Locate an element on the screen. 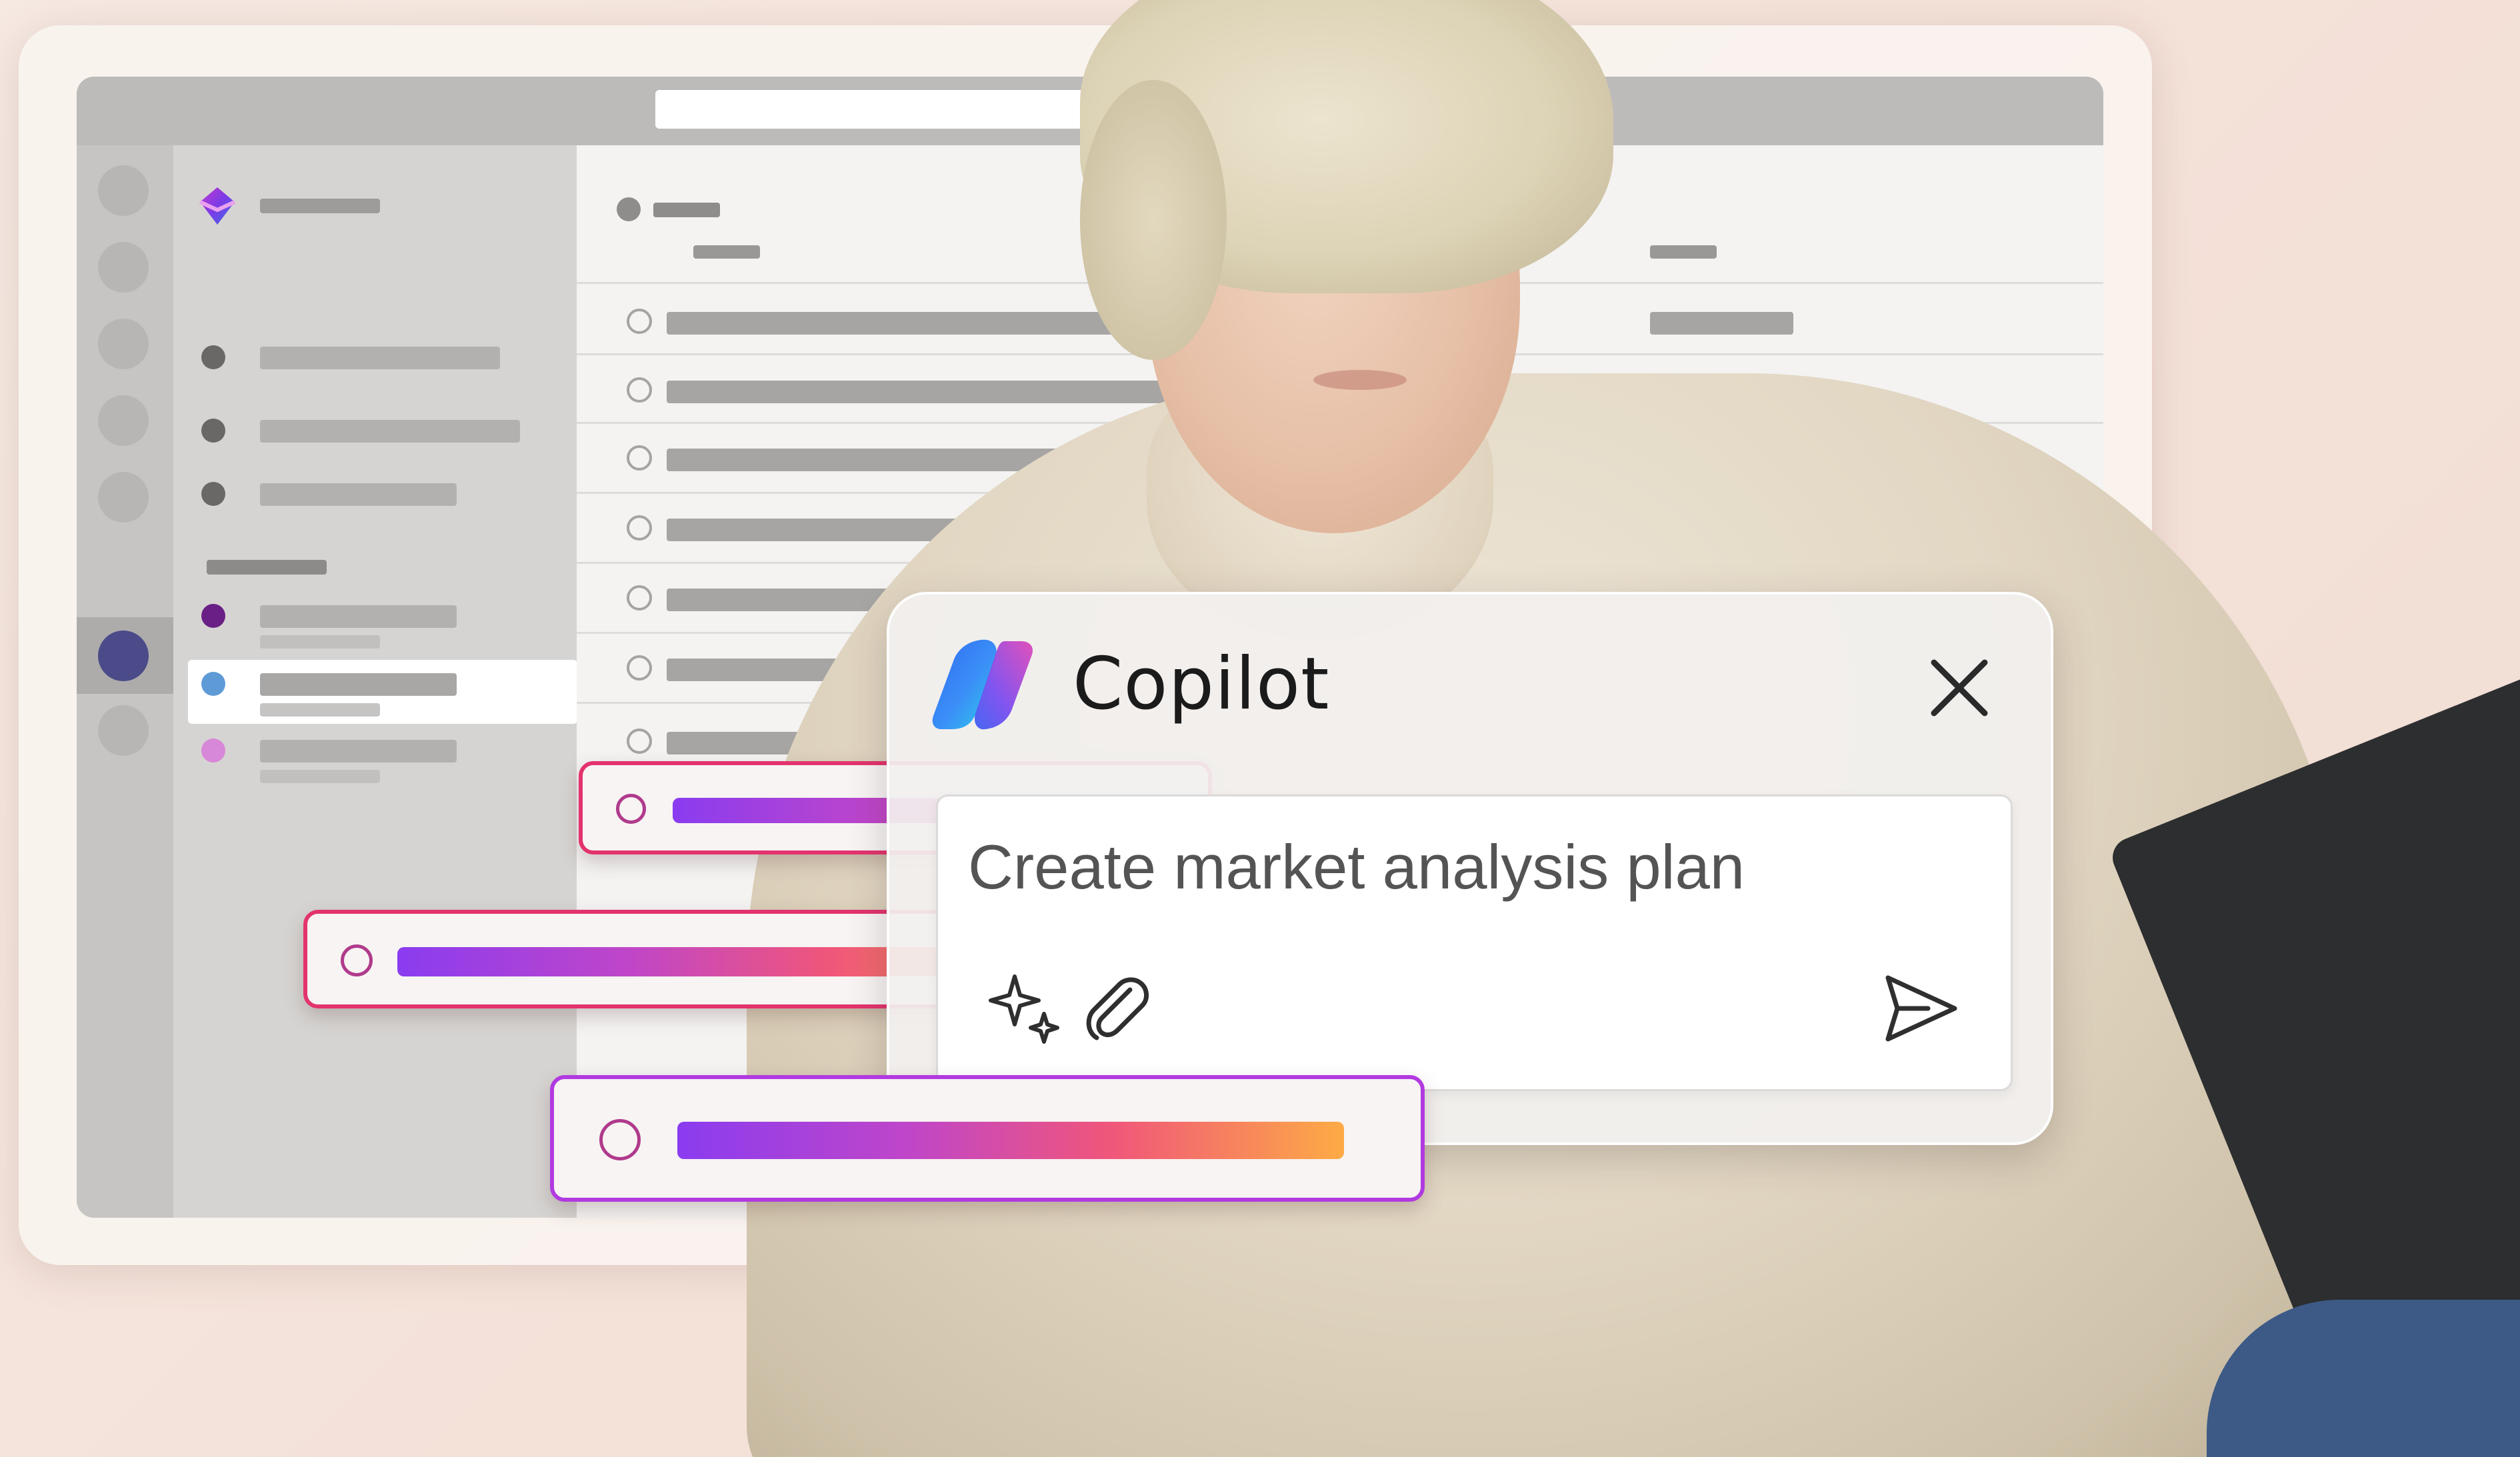  plan-item-selected is located at coordinates (382, 692).